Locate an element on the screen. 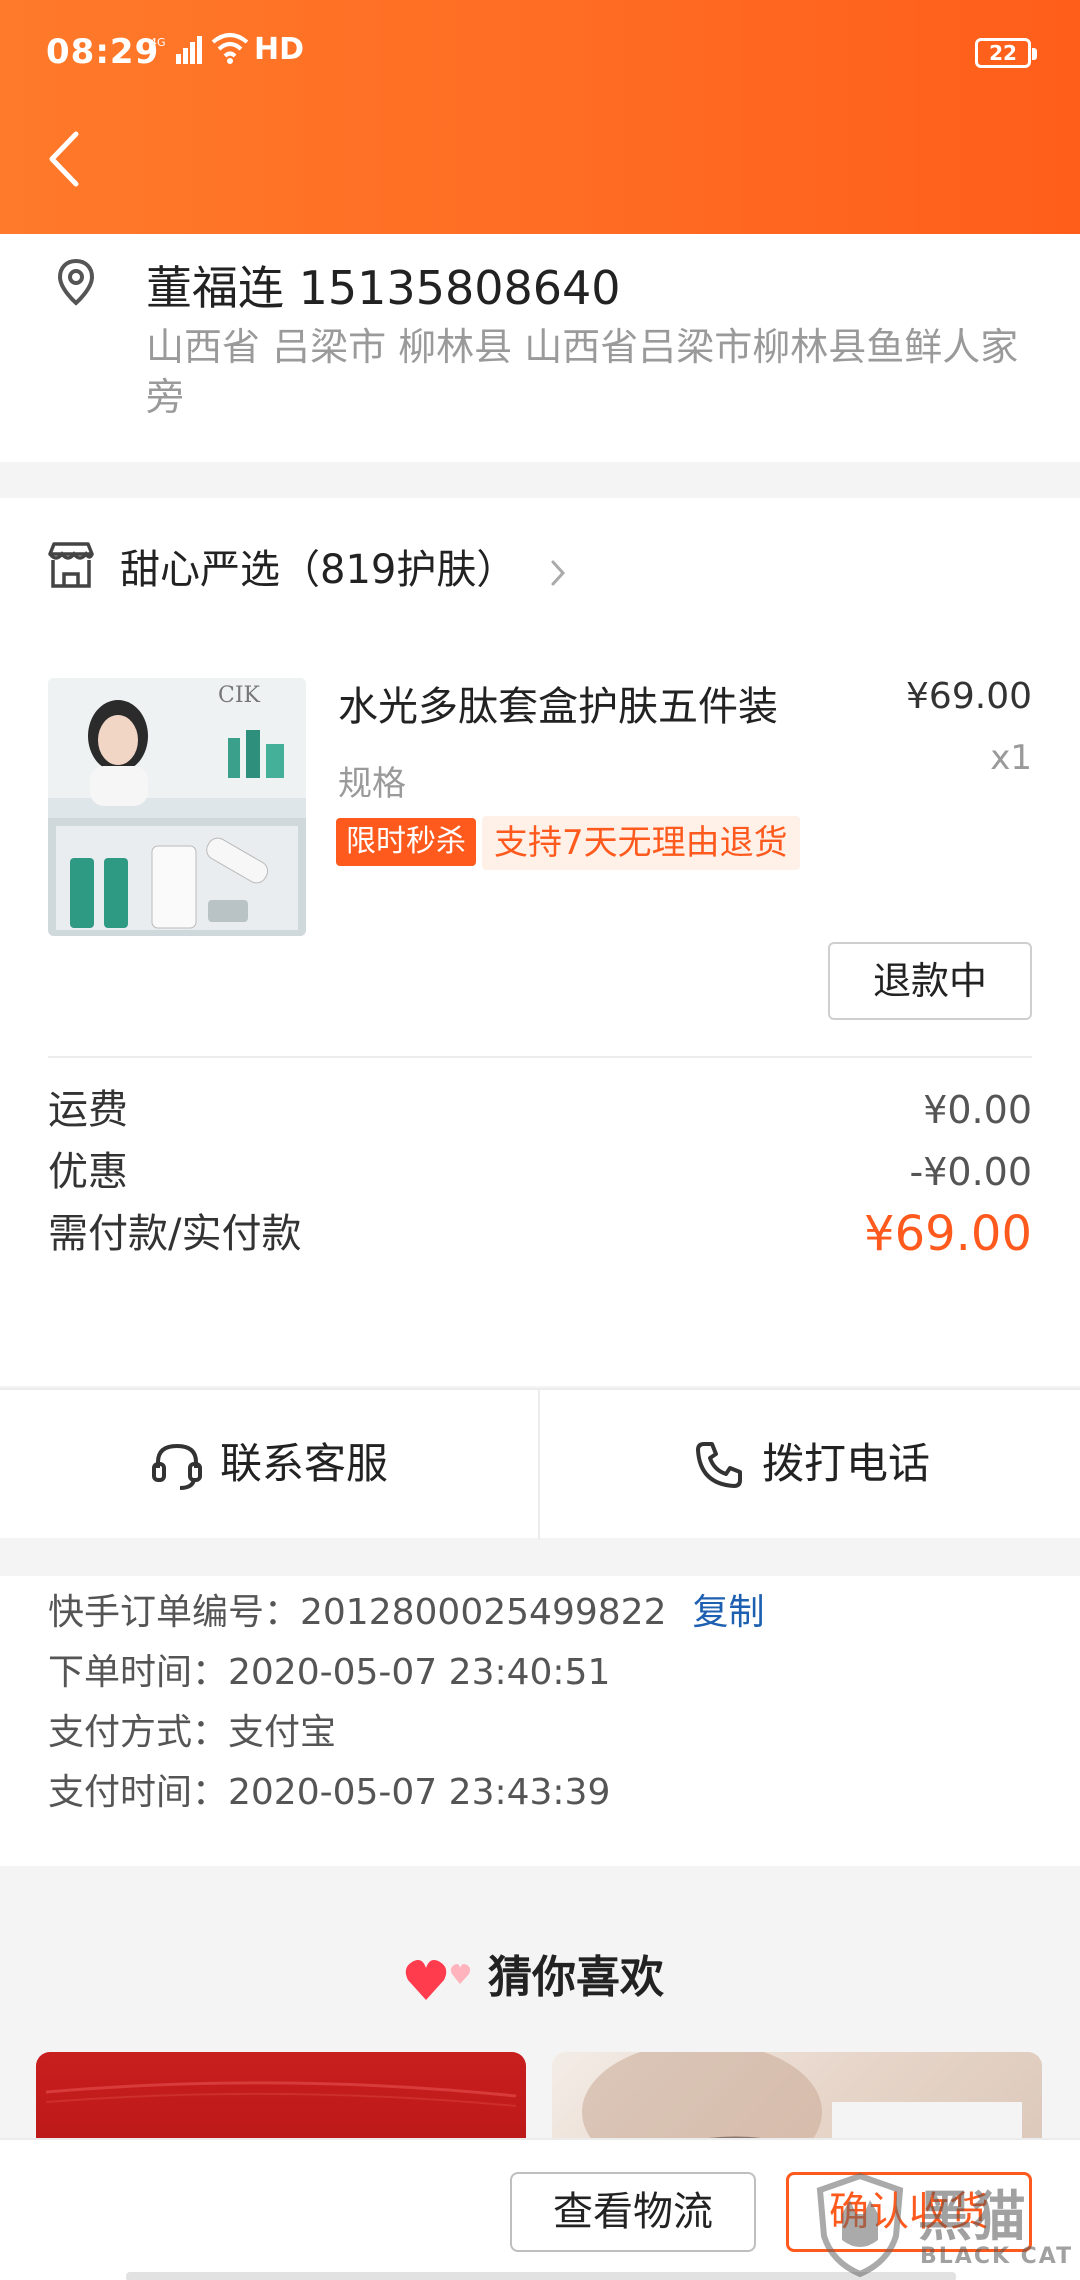 Image resolution: width=1080 pixels, height=2280 pixels. total-row: 需付款/实付款 ¥69.00 is located at coordinates (540, 1234).